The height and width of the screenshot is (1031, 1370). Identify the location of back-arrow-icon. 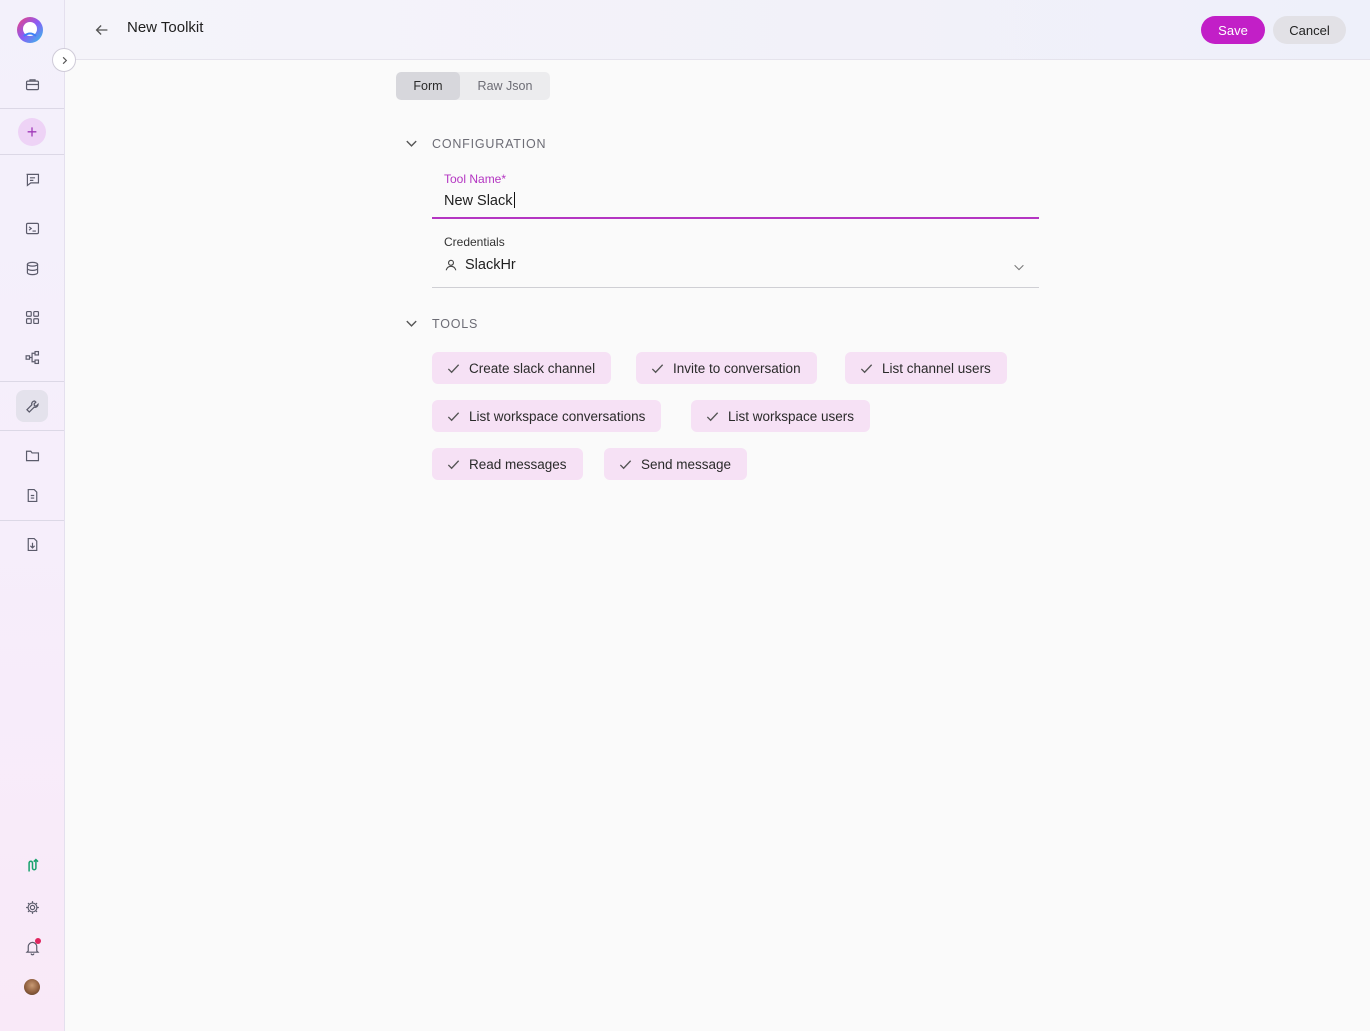
(102, 30).